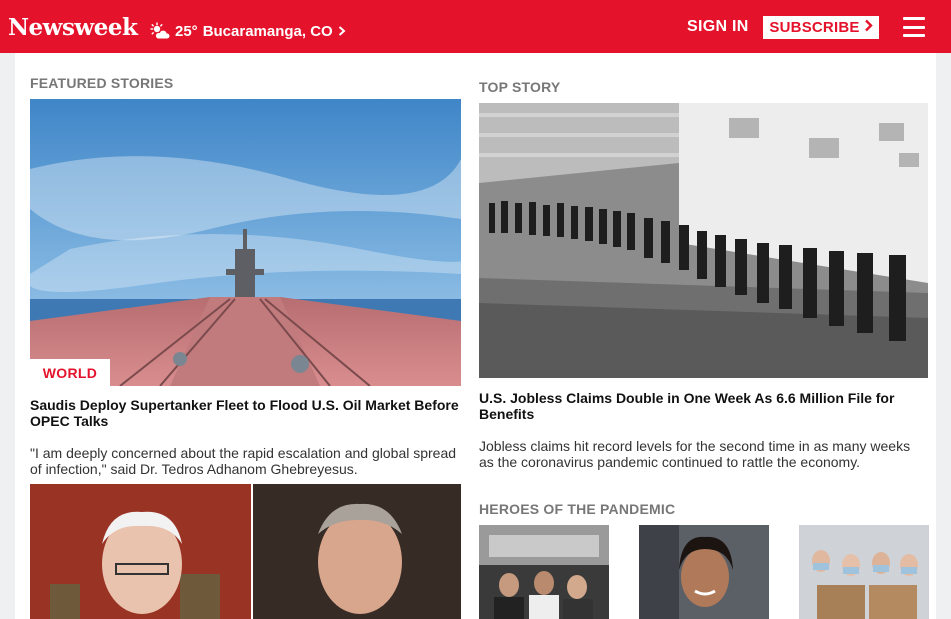 This screenshot has width=951, height=619. I want to click on top-story-heading: TOP STORY, so click(520, 87).